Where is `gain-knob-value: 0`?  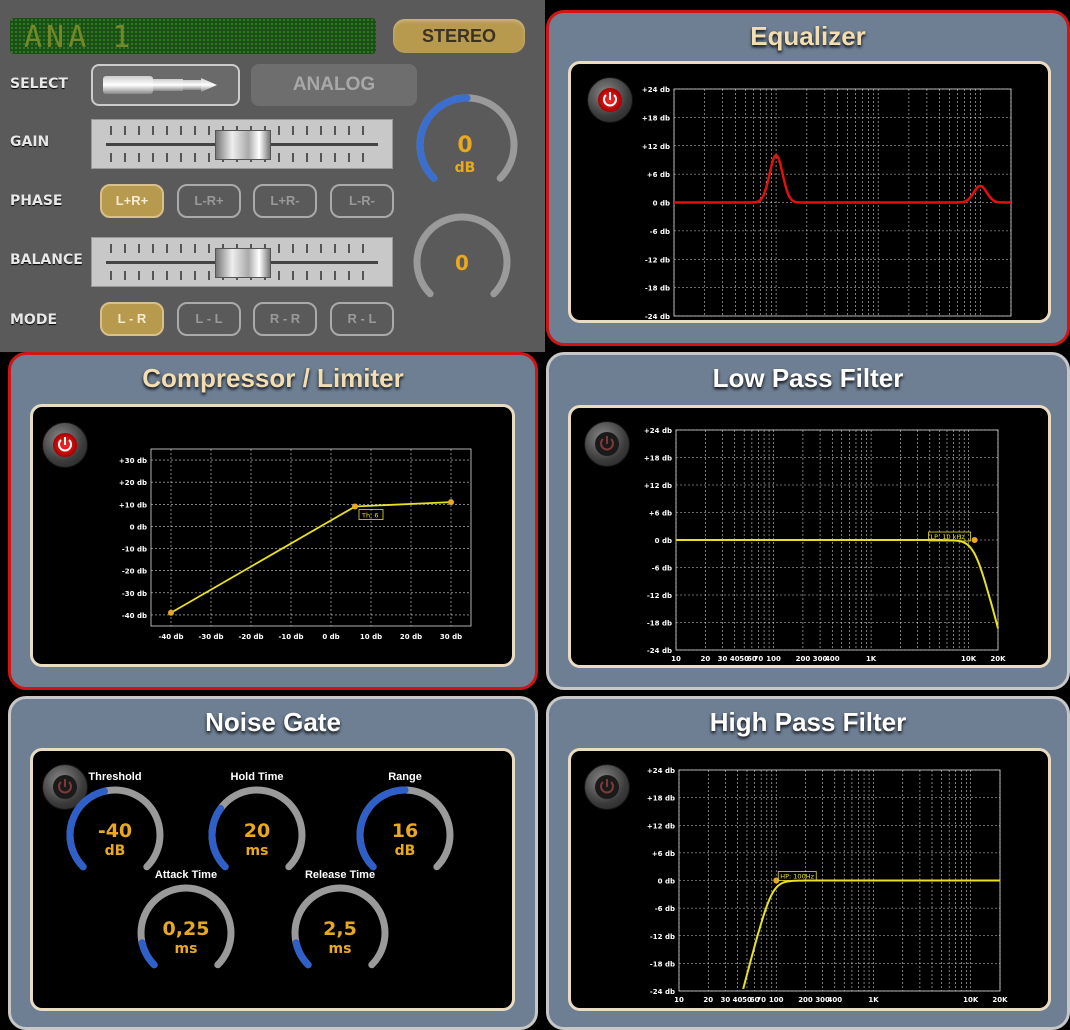 gain-knob-value: 0 is located at coordinates (464, 145).